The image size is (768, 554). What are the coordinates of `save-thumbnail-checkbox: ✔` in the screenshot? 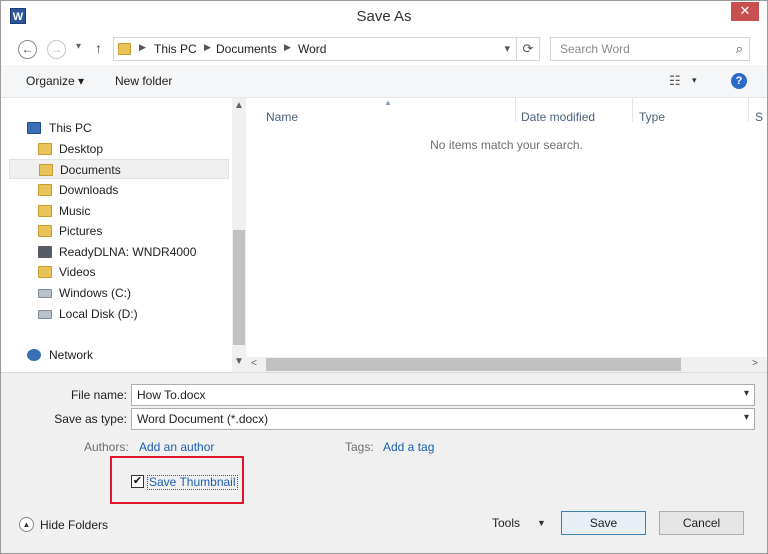 It's located at (137, 481).